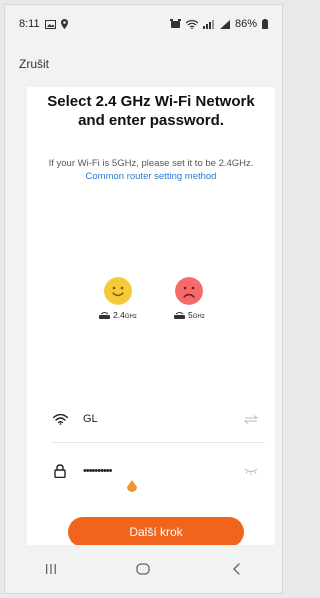 This screenshot has width=320, height=598. Describe the element at coordinates (224, 24) in the screenshot. I see `signal-icon` at that location.